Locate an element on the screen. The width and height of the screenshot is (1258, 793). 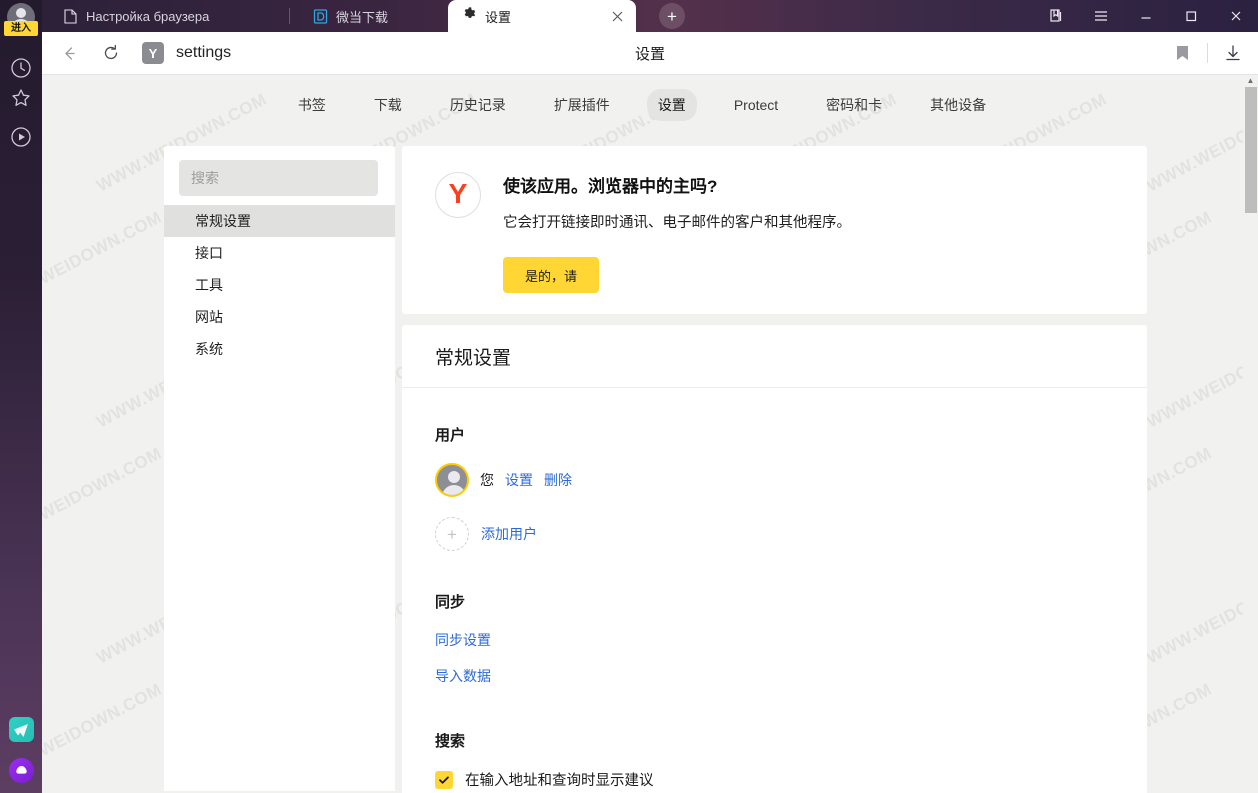
maximize-icon is located at coordinates (1190, 16).